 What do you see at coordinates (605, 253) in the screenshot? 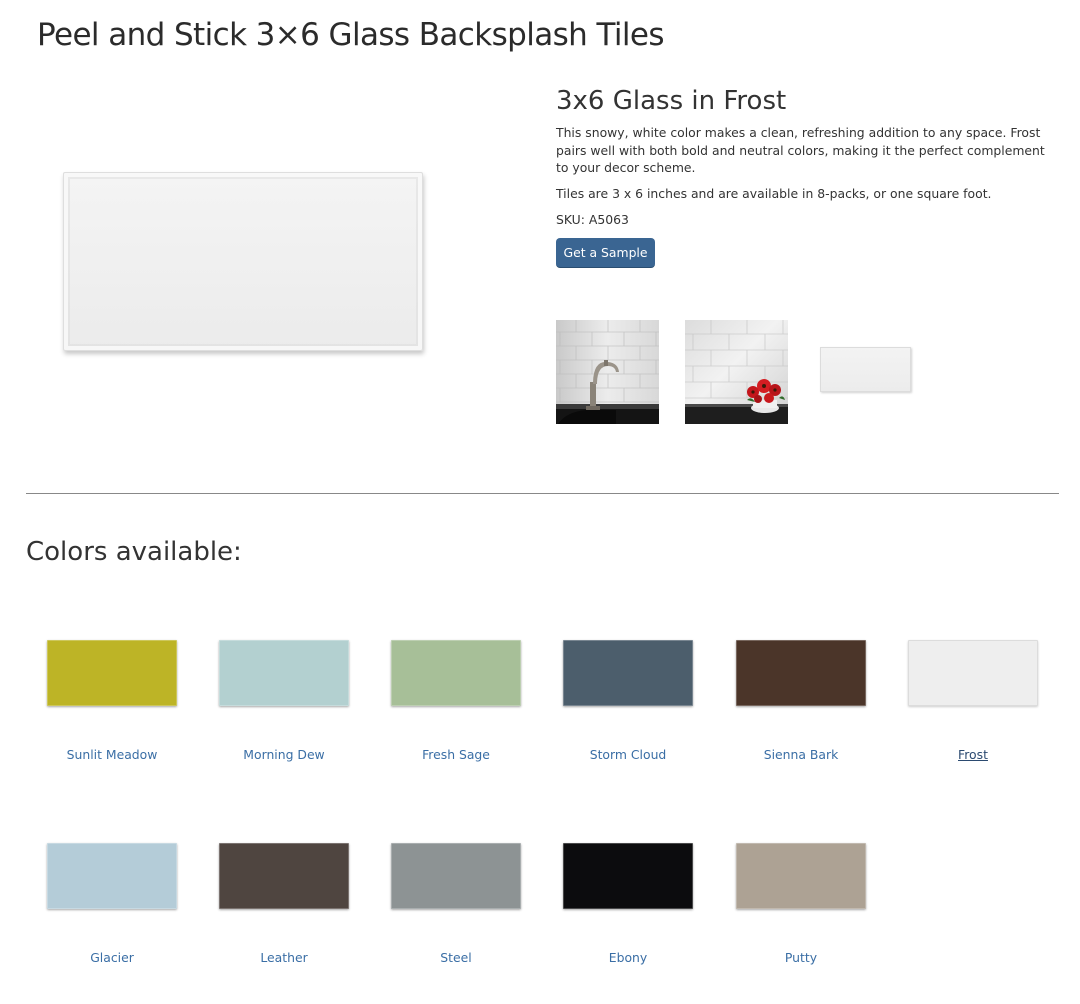
I see `get-sample-button: Get a Sample` at bounding box center [605, 253].